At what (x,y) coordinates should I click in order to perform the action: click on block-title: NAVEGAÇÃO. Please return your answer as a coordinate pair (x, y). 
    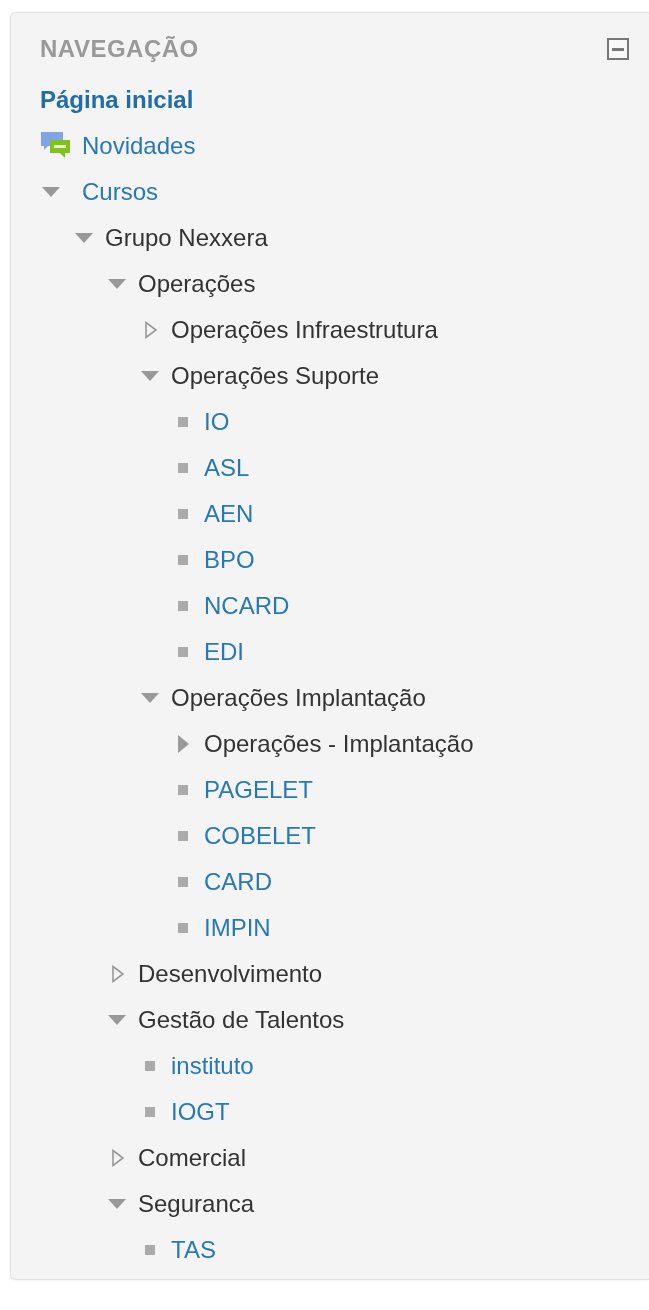
    Looking at the image, I should click on (119, 49).